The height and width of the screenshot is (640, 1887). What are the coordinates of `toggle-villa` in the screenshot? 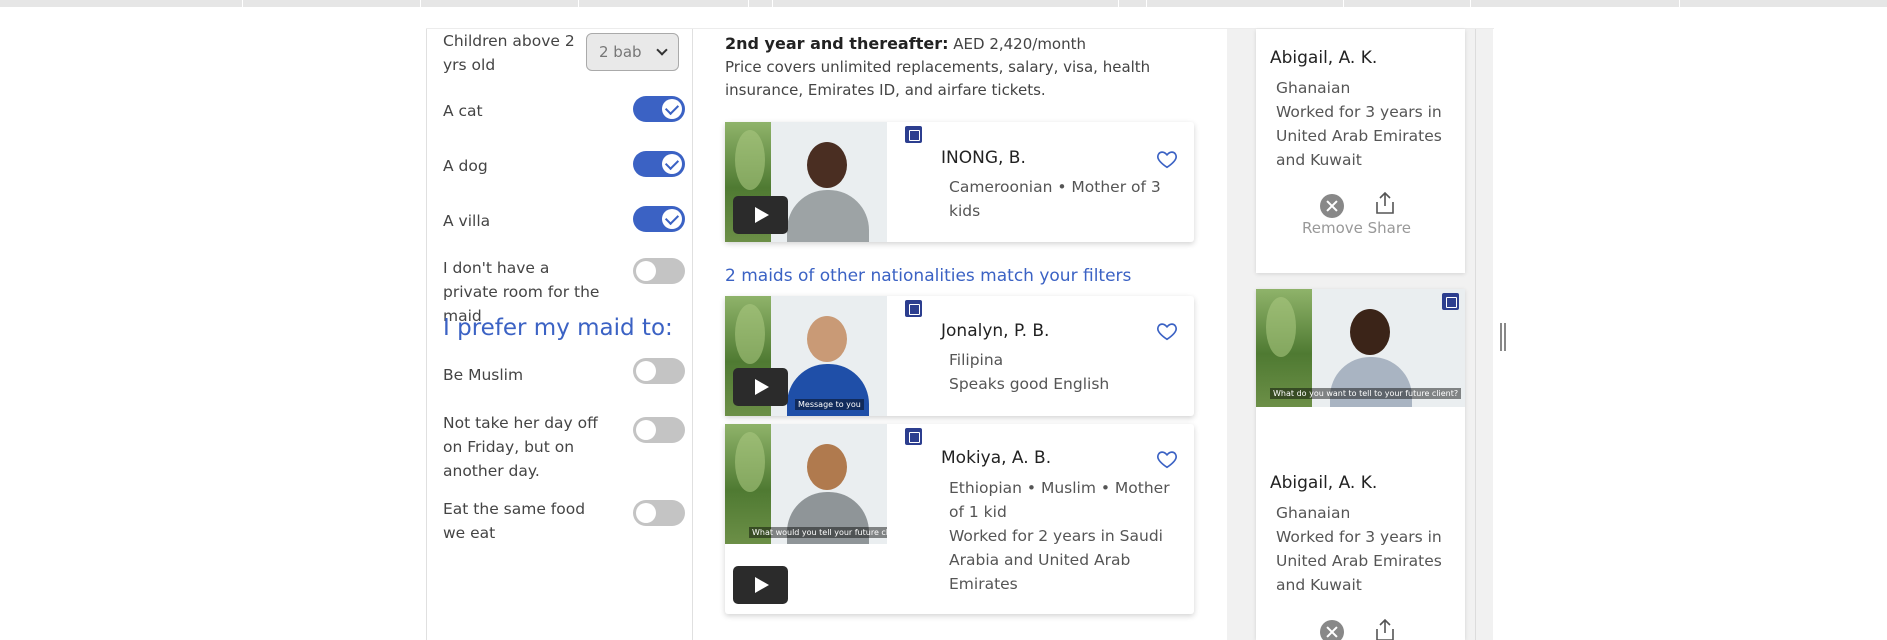 It's located at (659, 219).